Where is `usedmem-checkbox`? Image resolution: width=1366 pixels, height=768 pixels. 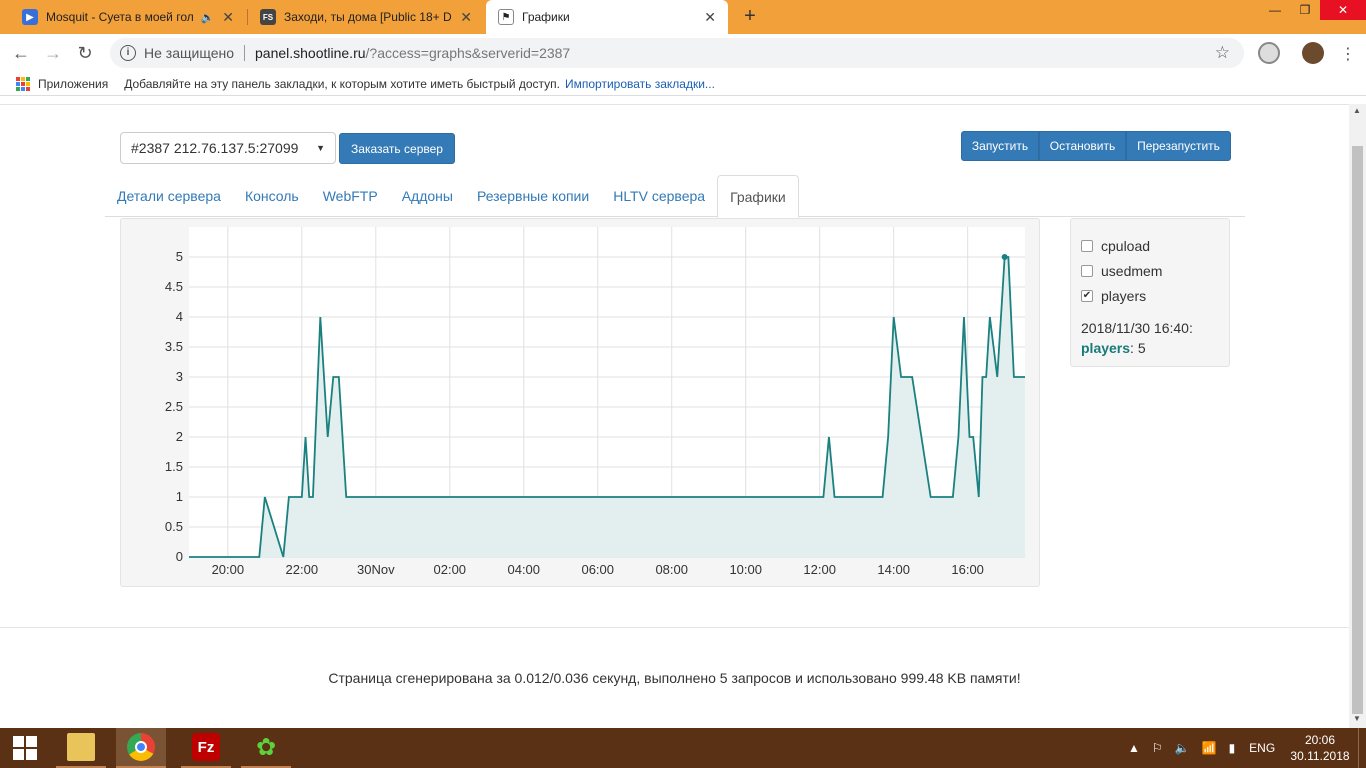
usedmem-checkbox is located at coordinates (1087, 270).